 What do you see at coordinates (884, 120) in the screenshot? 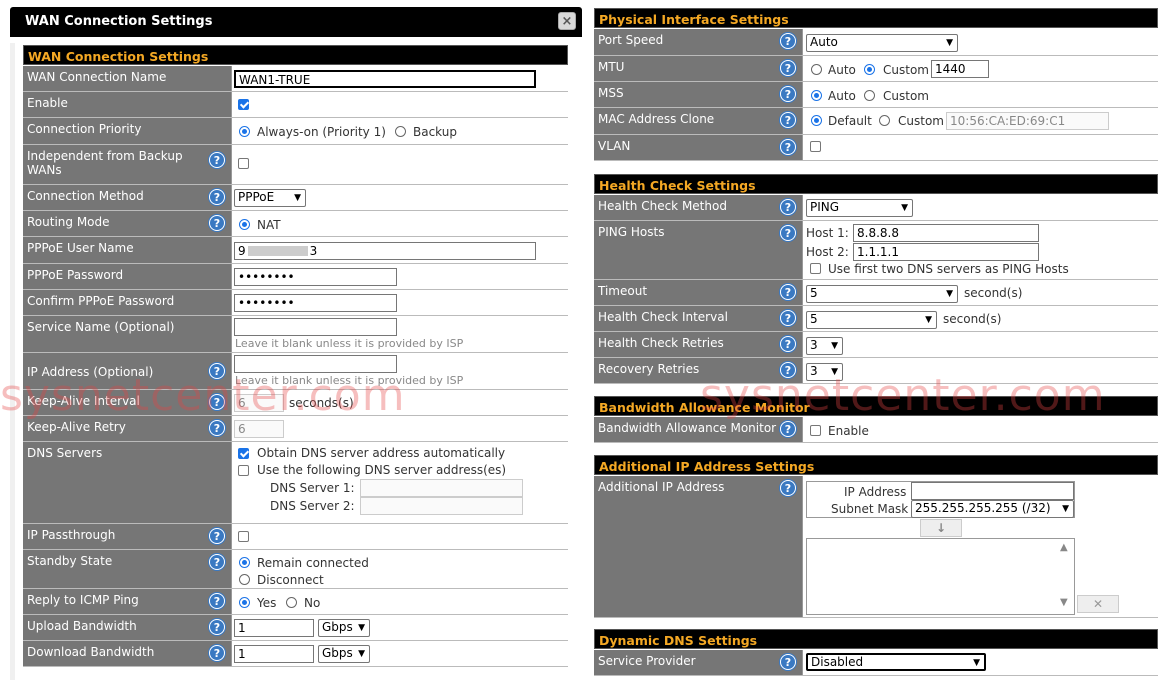
I see `mac-custom-radio` at bounding box center [884, 120].